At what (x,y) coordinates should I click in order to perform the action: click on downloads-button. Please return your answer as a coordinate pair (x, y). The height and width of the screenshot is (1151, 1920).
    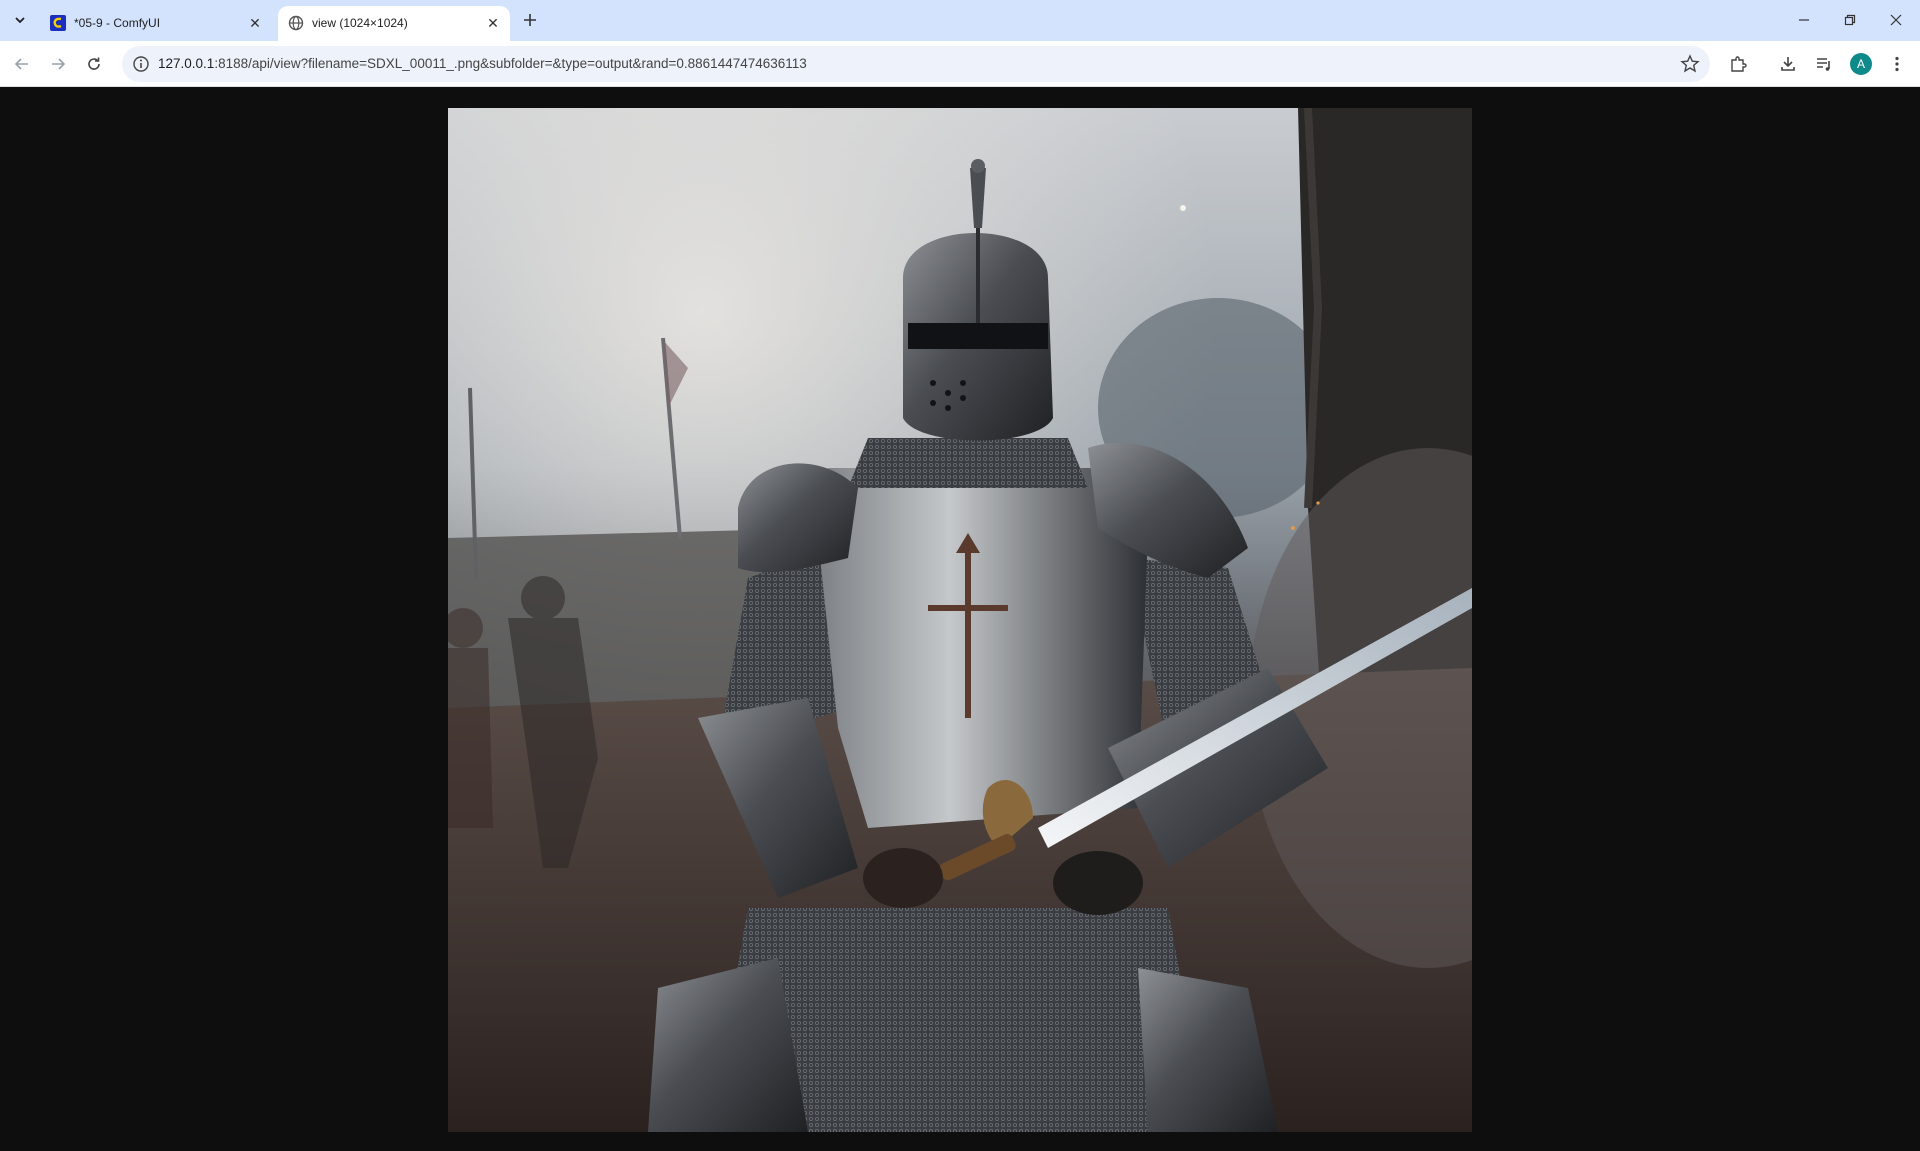
    Looking at the image, I should click on (1788, 64).